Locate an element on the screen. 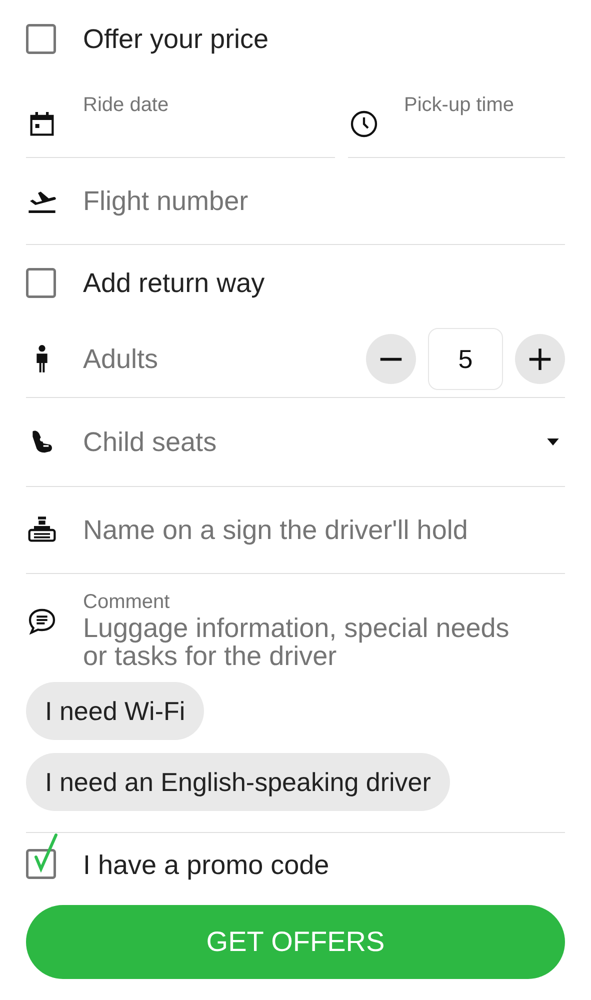  option-chip: I need Wi-Fi is located at coordinates (115, 711).